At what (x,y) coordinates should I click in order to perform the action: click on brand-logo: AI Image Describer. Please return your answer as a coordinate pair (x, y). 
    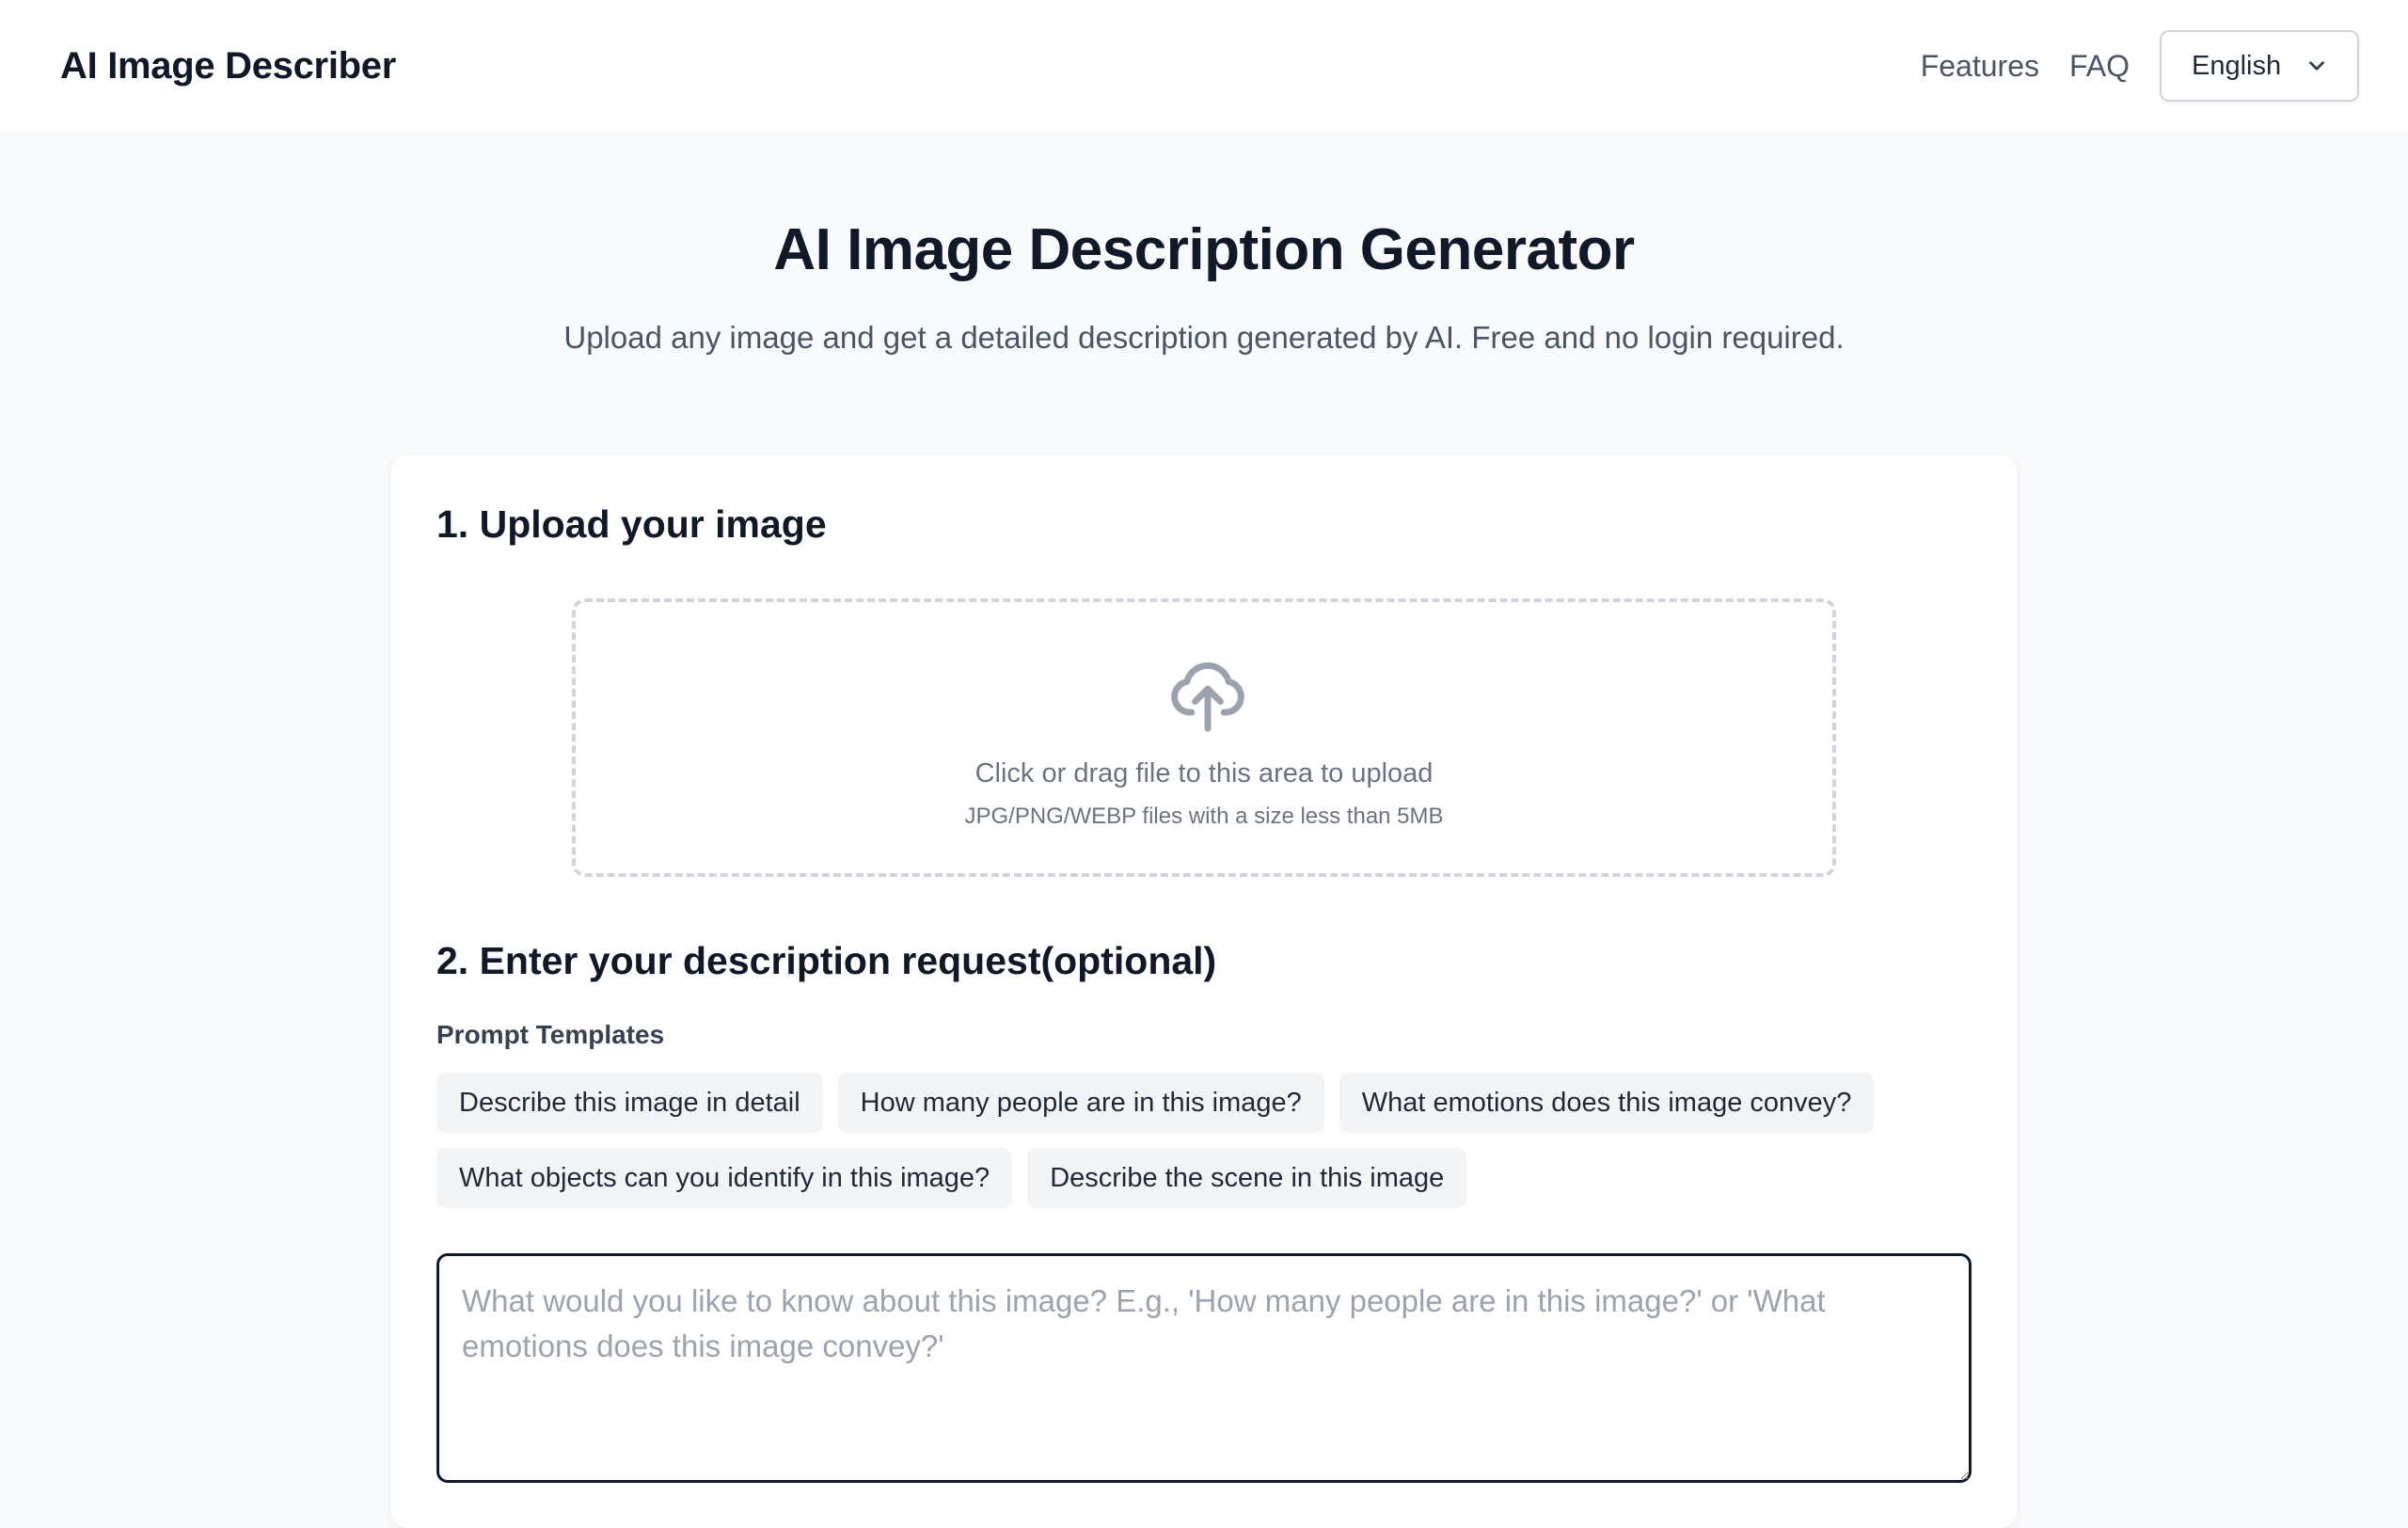
    Looking at the image, I should click on (228, 66).